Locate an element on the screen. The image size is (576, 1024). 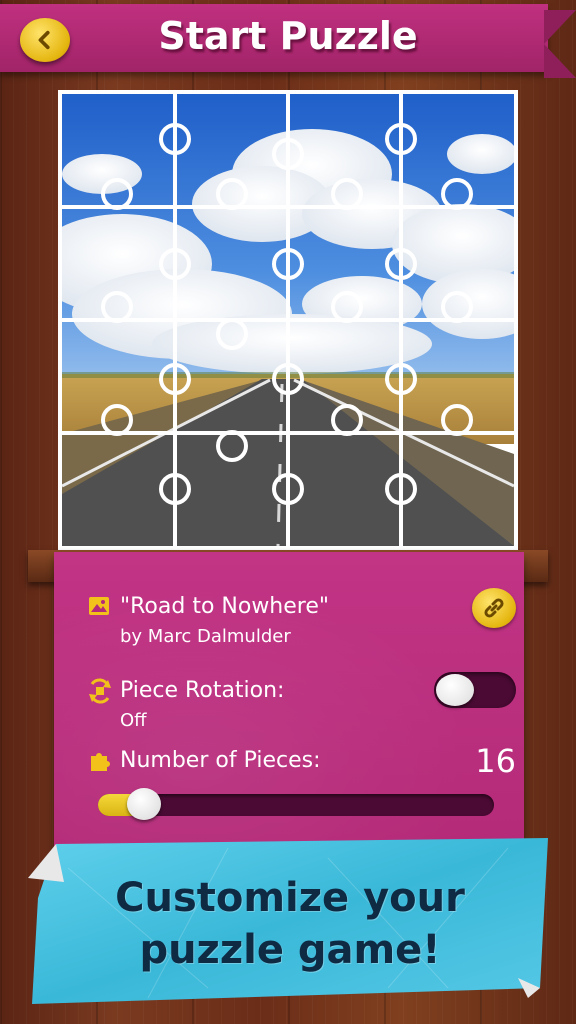
puzzle-piece-icon is located at coordinates (100, 762).